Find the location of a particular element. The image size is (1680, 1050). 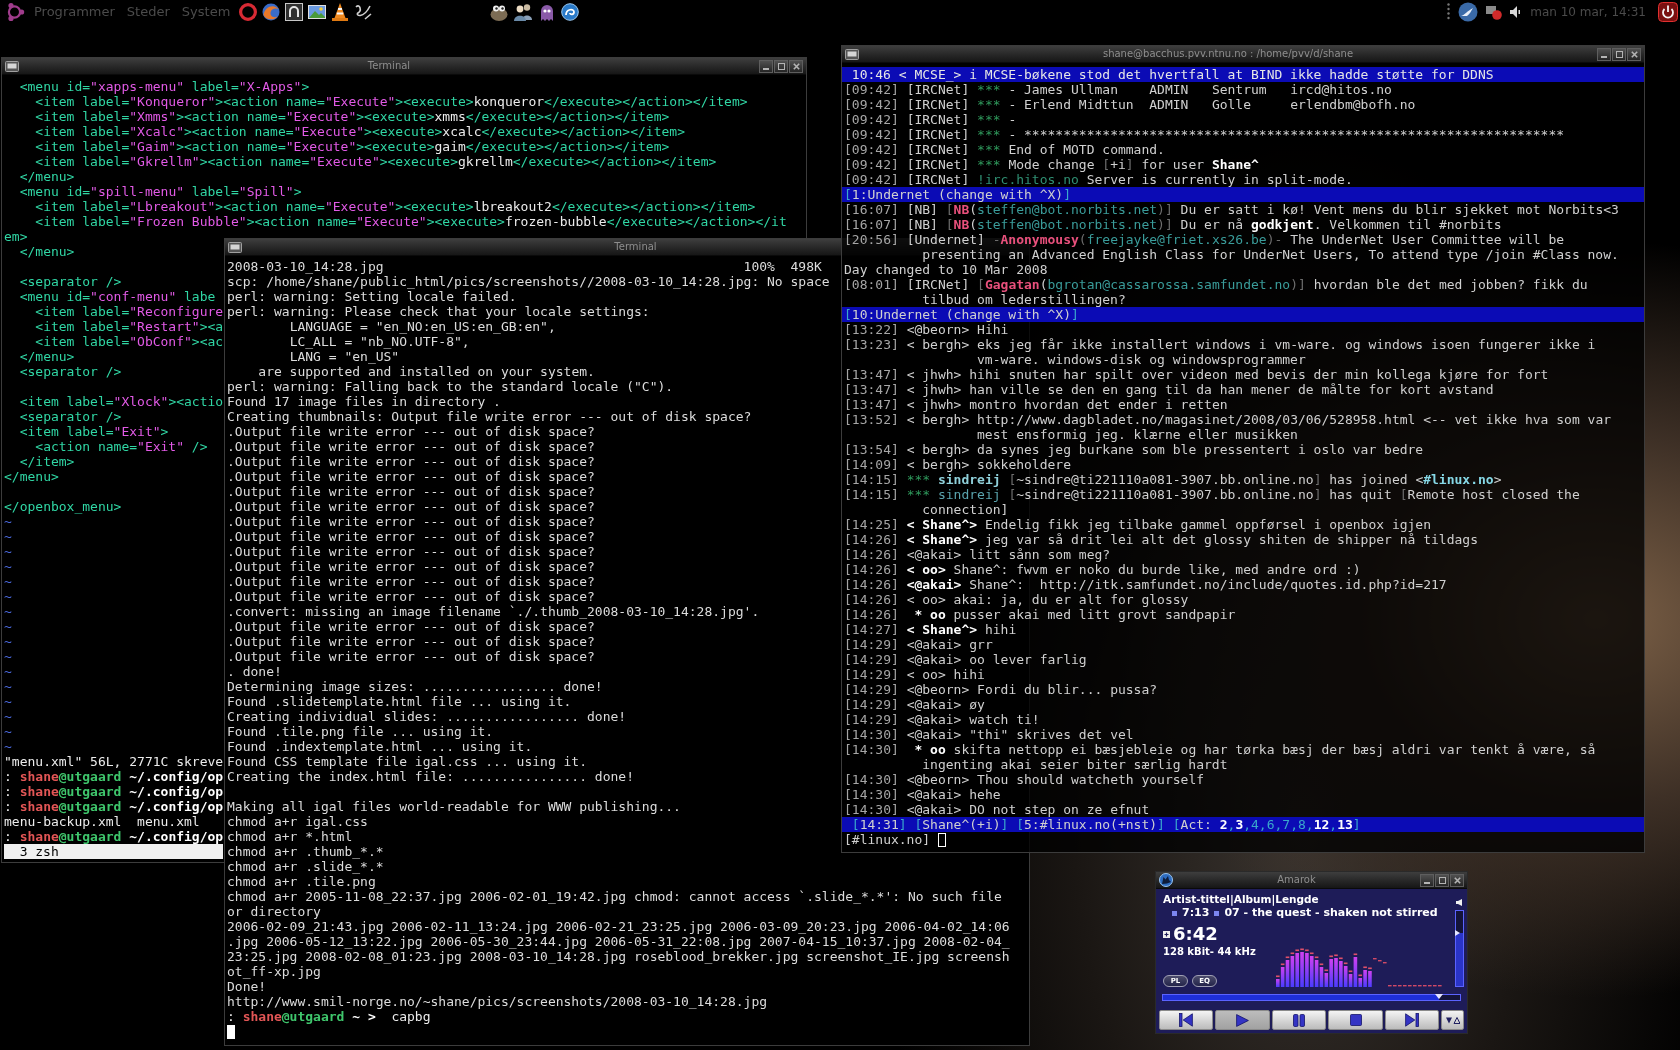

window-title: Terminal is located at coordinates (635, 247).